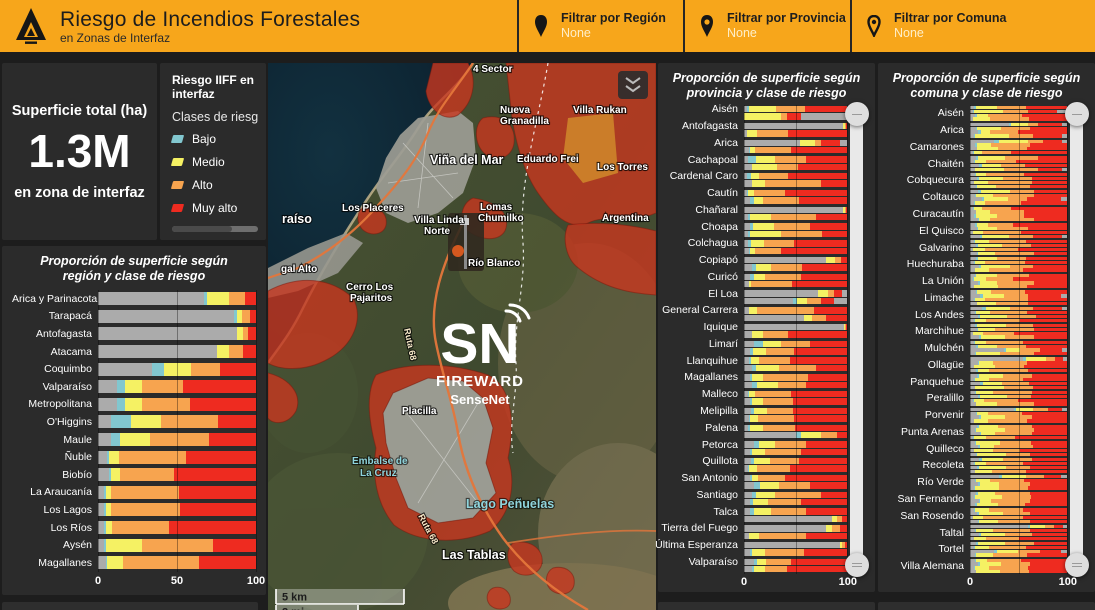 This screenshot has width=1095, height=610. Describe the element at coordinates (986, 606) in the screenshot. I see `next-row-panel-peek` at that location.